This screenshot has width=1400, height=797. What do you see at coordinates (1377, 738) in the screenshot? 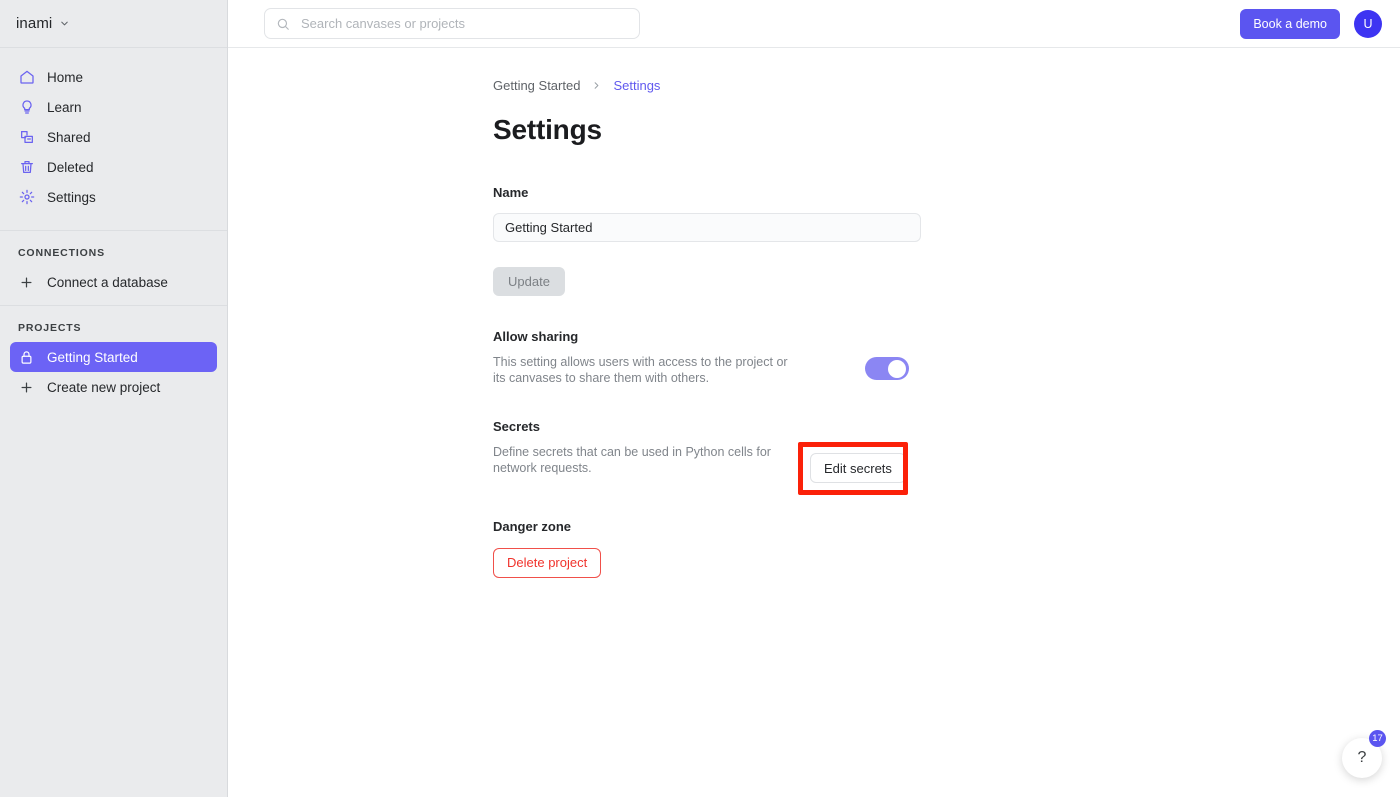
I see `help-badge-count: 17` at bounding box center [1377, 738].